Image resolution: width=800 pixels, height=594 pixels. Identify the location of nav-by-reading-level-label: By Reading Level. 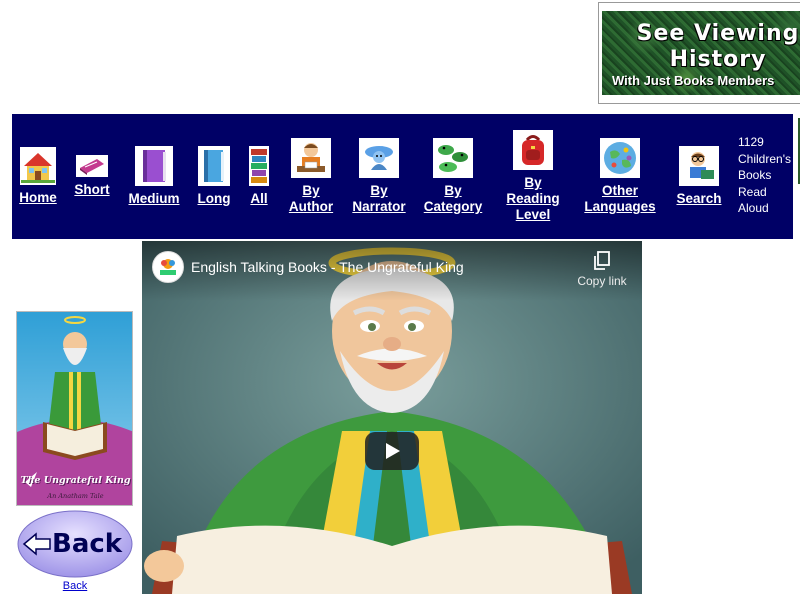
(533, 198).